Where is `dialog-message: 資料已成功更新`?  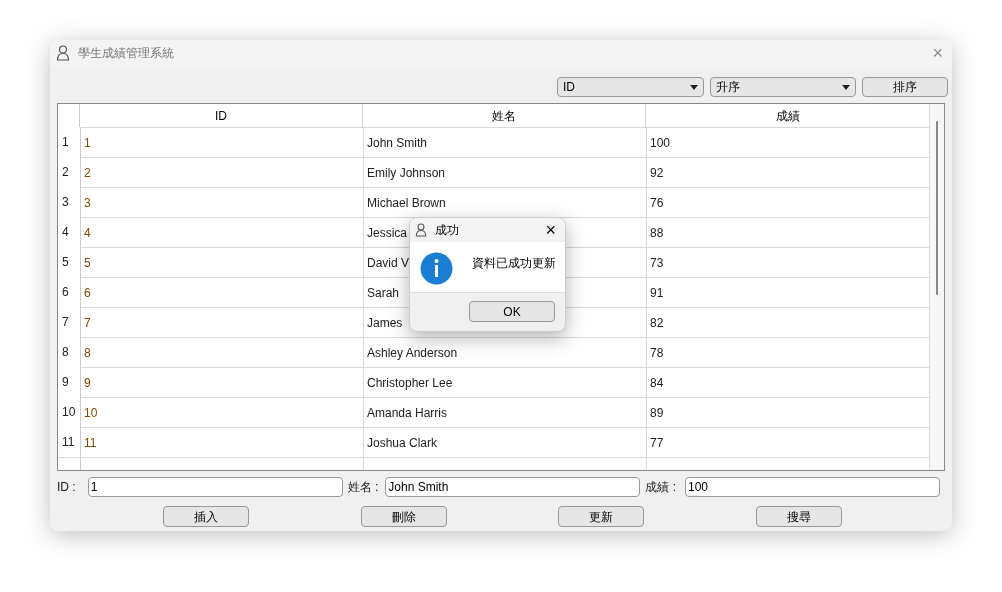 dialog-message: 資料已成功更新 is located at coordinates (514, 263).